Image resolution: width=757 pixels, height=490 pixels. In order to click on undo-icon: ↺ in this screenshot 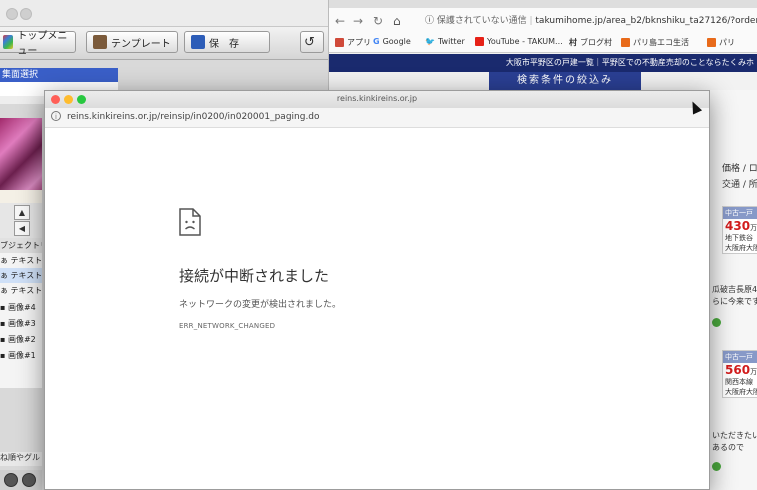, I will do `click(309, 42)`.